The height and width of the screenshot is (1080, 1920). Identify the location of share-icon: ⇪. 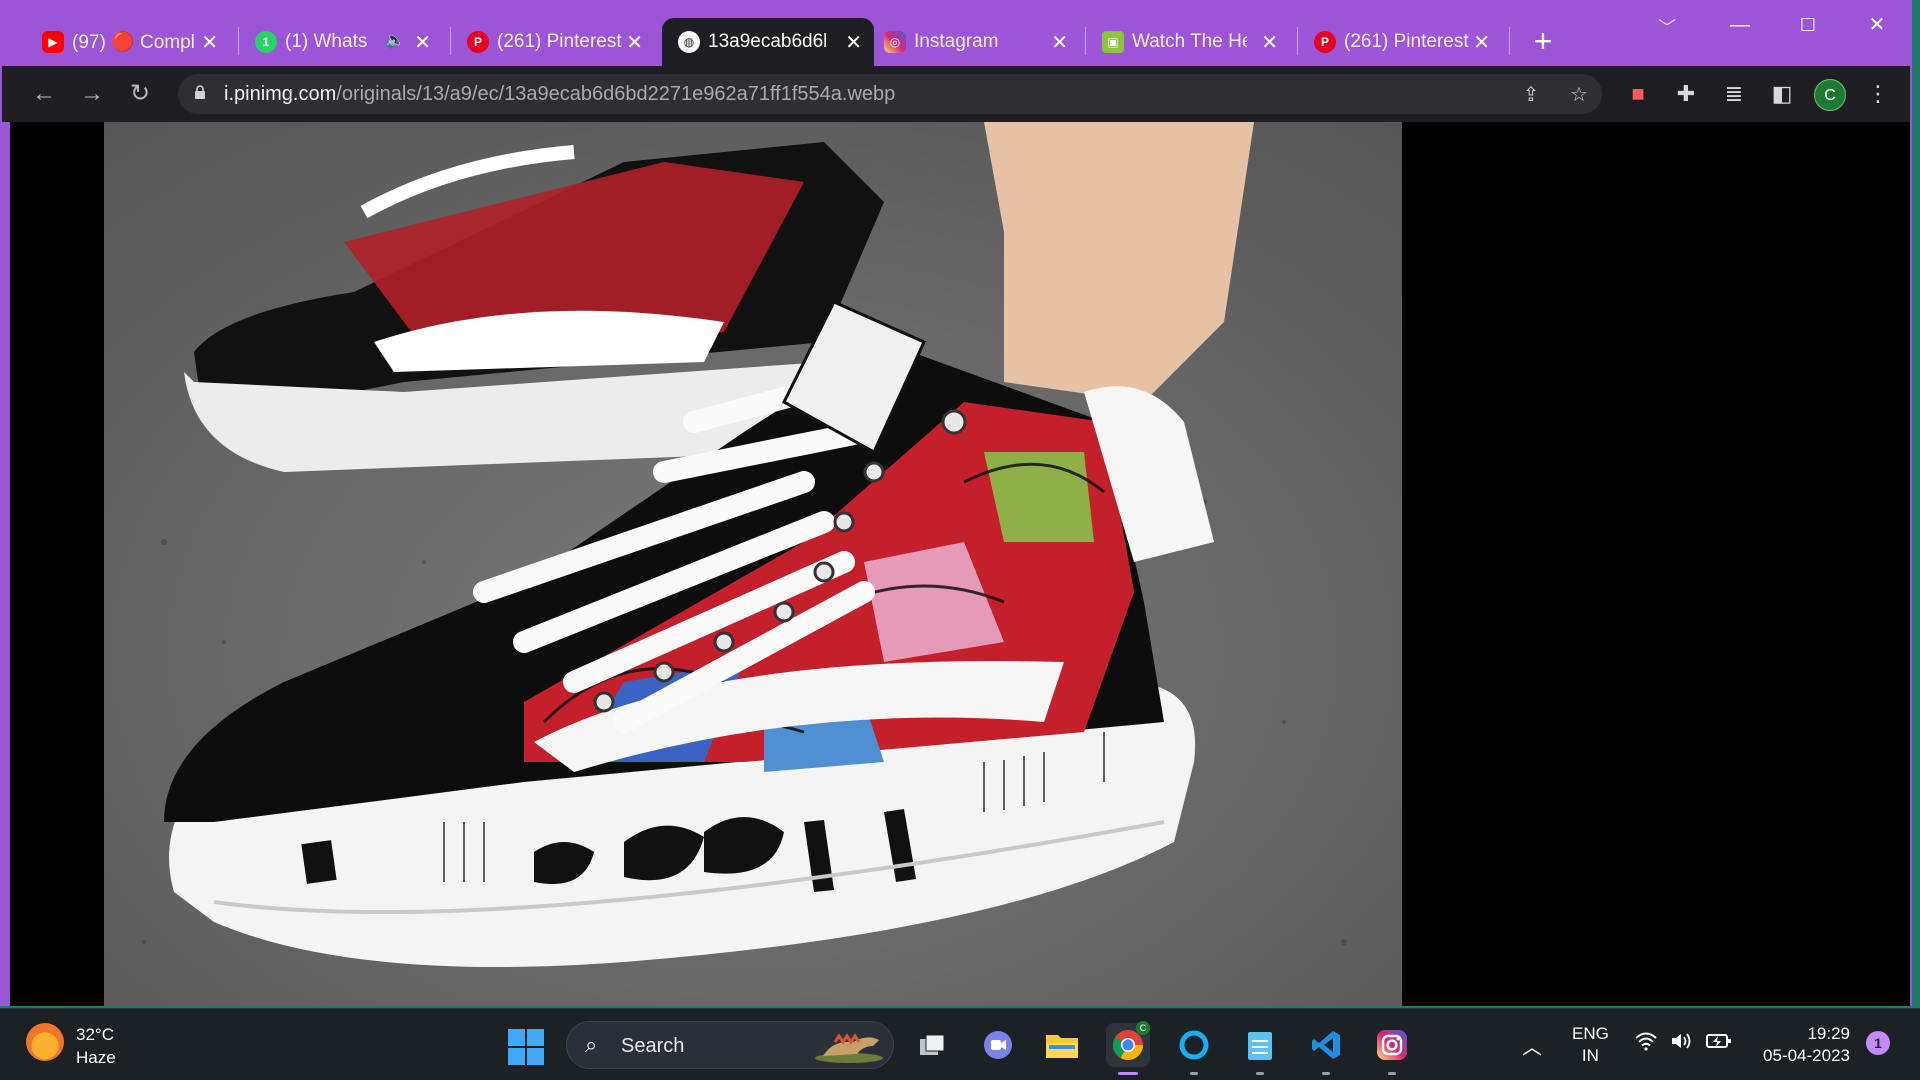
(1531, 95).